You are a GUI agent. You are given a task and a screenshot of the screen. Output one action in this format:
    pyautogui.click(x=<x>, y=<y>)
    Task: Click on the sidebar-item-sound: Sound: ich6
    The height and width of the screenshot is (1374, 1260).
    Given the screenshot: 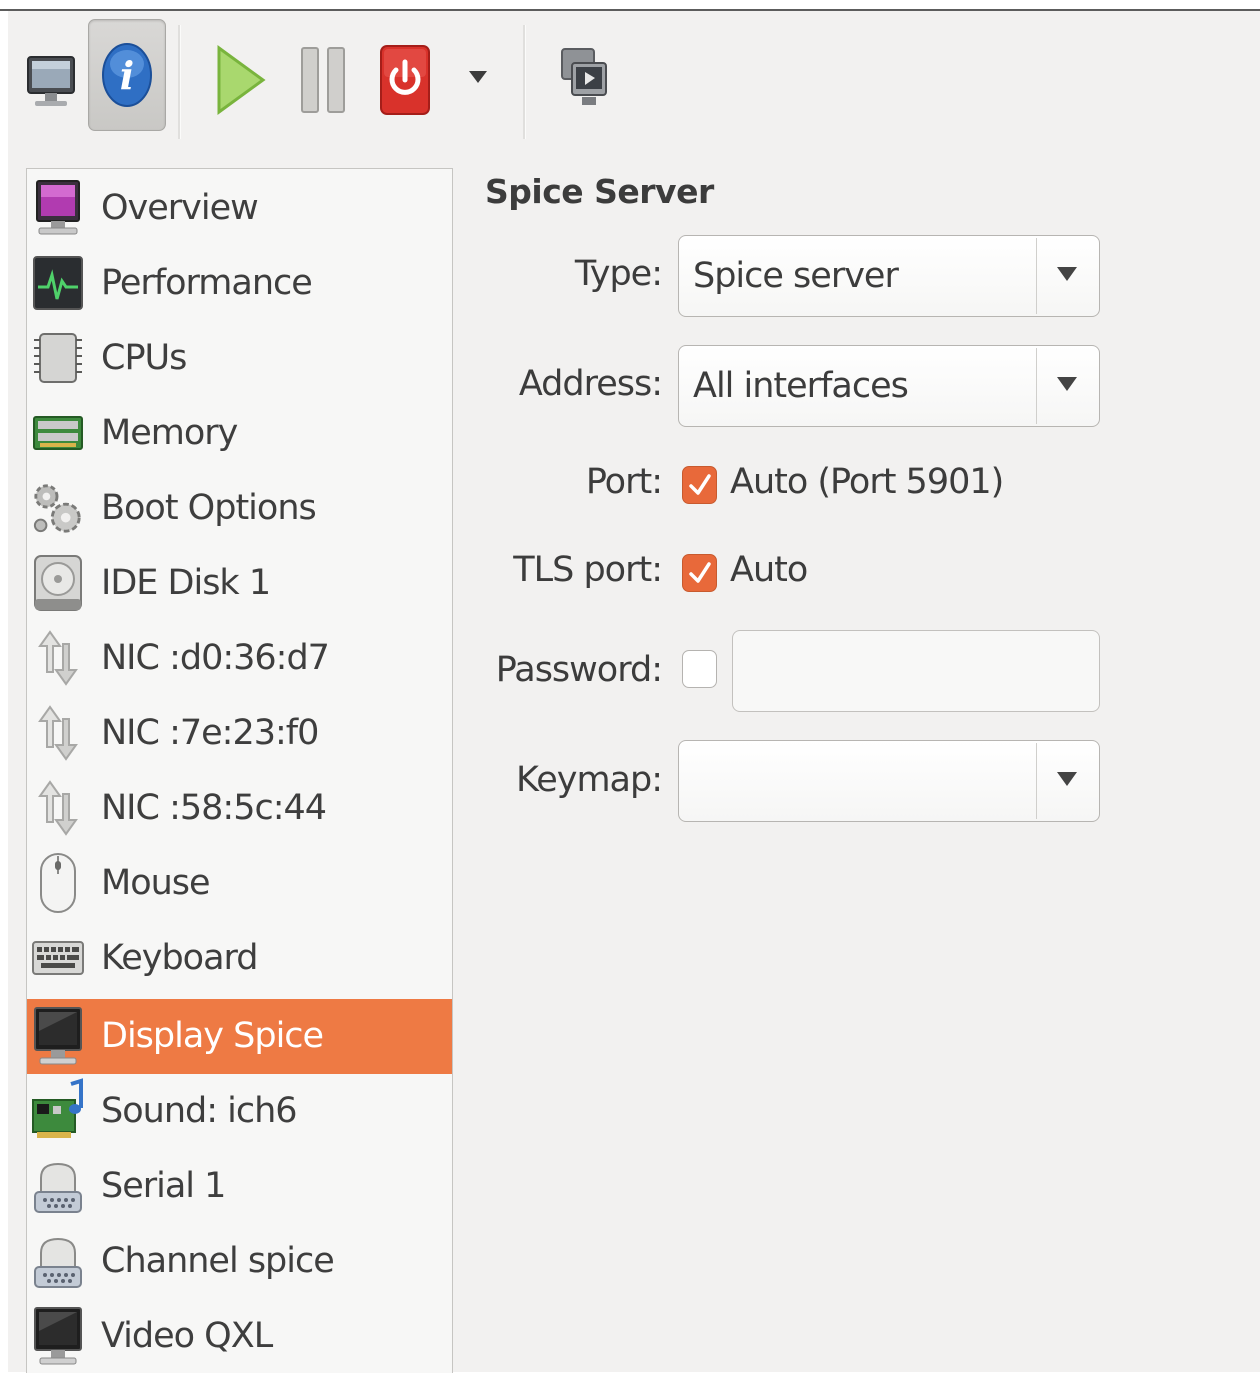 What is the action you would take?
    pyautogui.click(x=239, y=1111)
    